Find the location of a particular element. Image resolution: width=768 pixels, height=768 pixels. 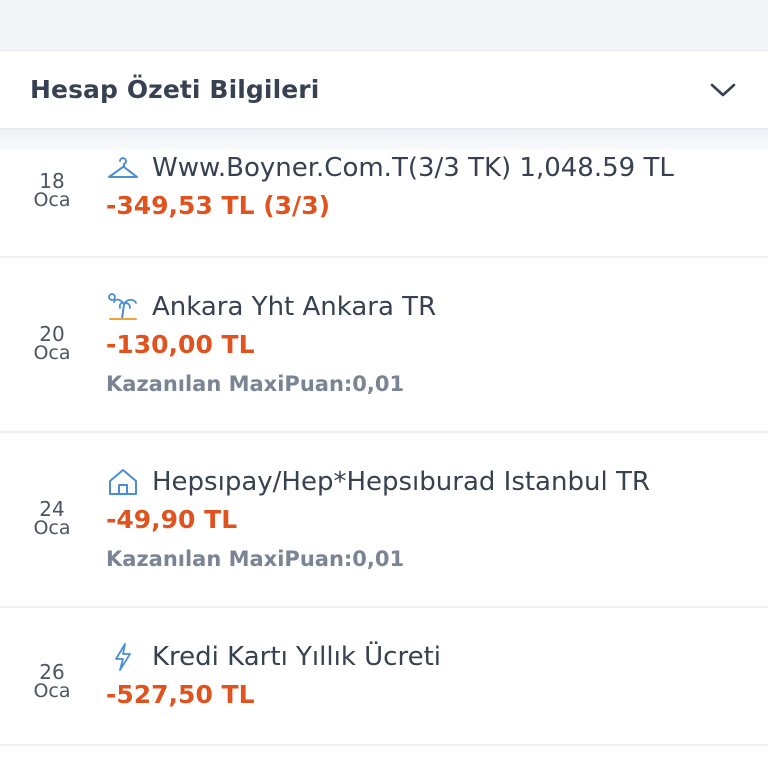

top-band is located at coordinates (384, 25).